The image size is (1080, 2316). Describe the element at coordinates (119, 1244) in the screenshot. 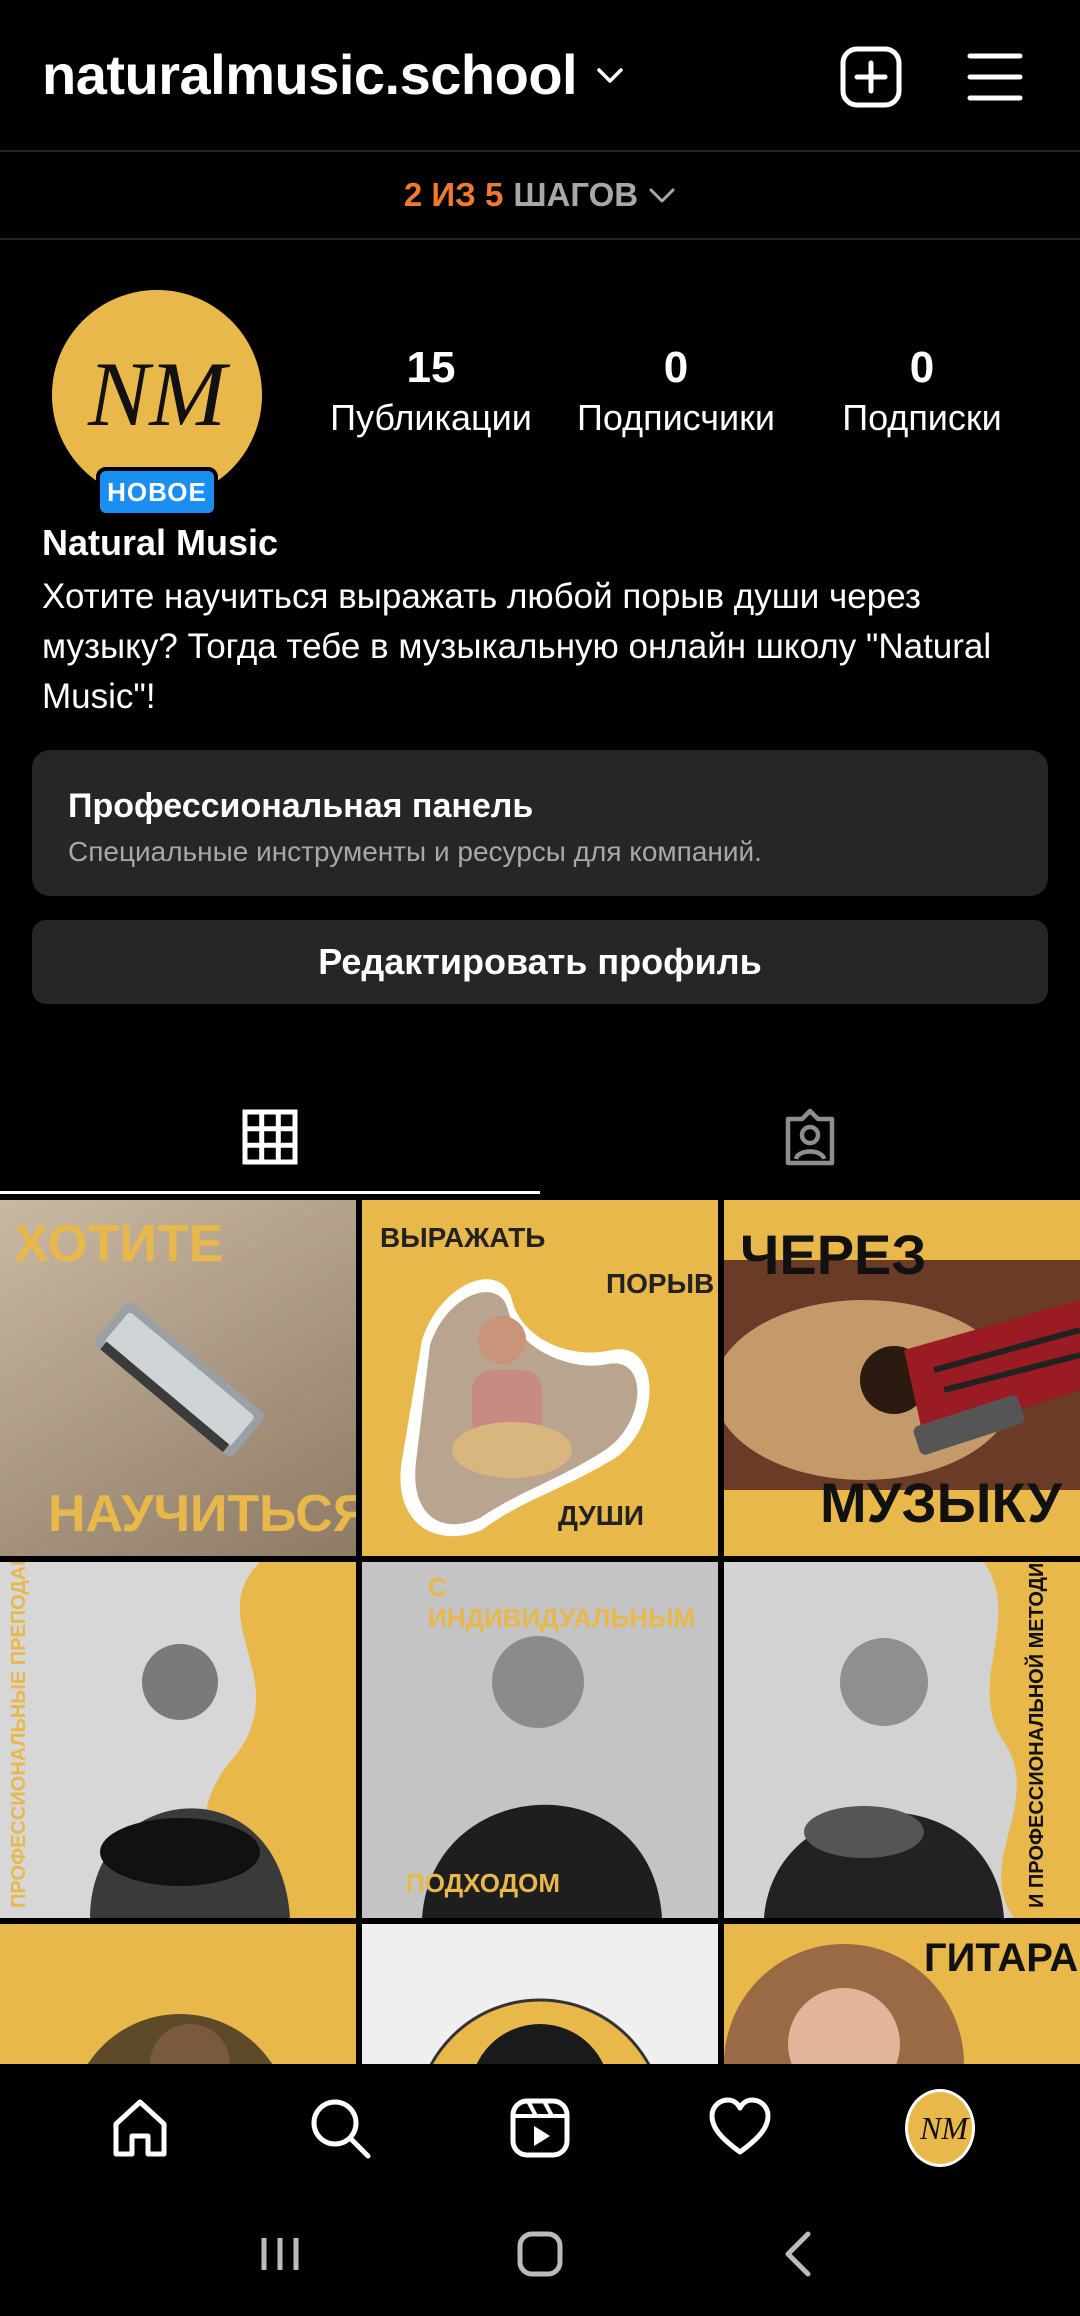

I see `post-caption: ХОТИТЕ` at that location.